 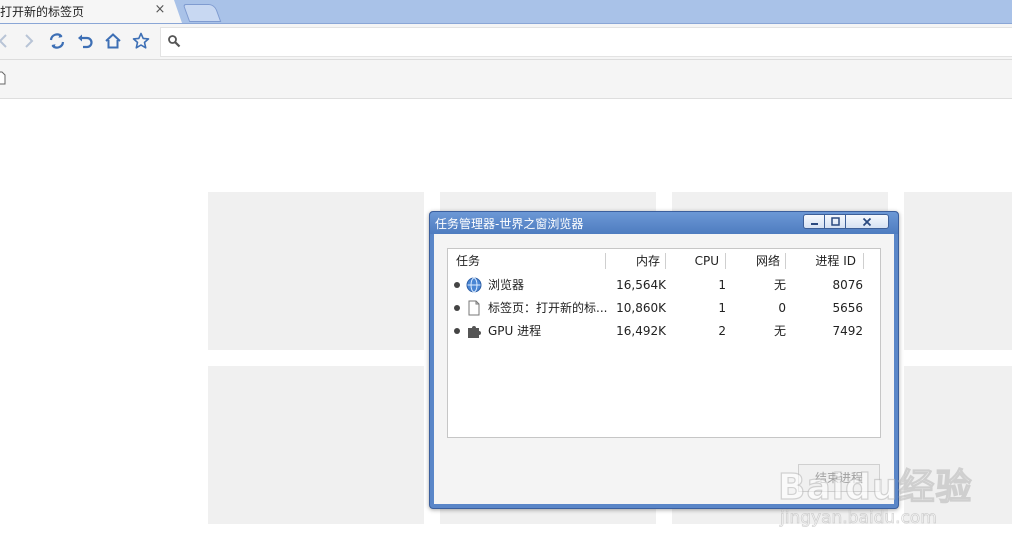 What do you see at coordinates (821, 261) in the screenshot?
I see `column-header-pid: 进程 ID` at bounding box center [821, 261].